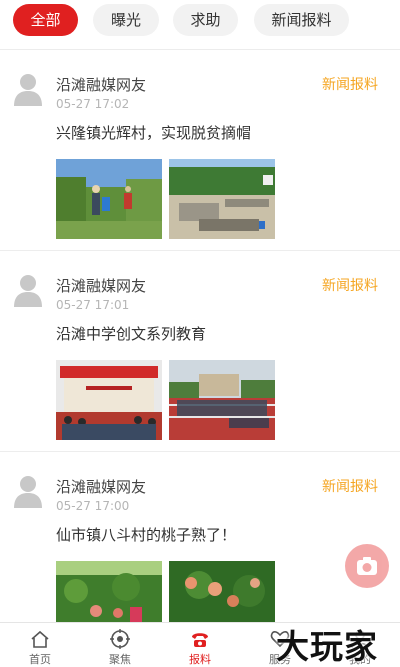 This screenshot has width=400, height=667. Describe the element at coordinates (301, 20) in the screenshot. I see `tab-news-tip: 新闻报料` at that location.